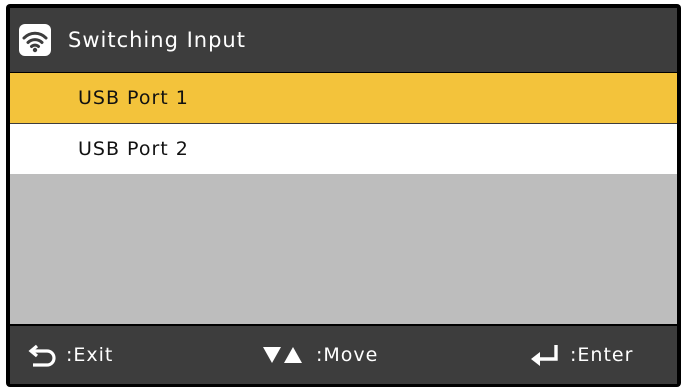 The image size is (687, 391). I want to click on list-item-usb-port-1: USB Port 1, so click(343, 98).